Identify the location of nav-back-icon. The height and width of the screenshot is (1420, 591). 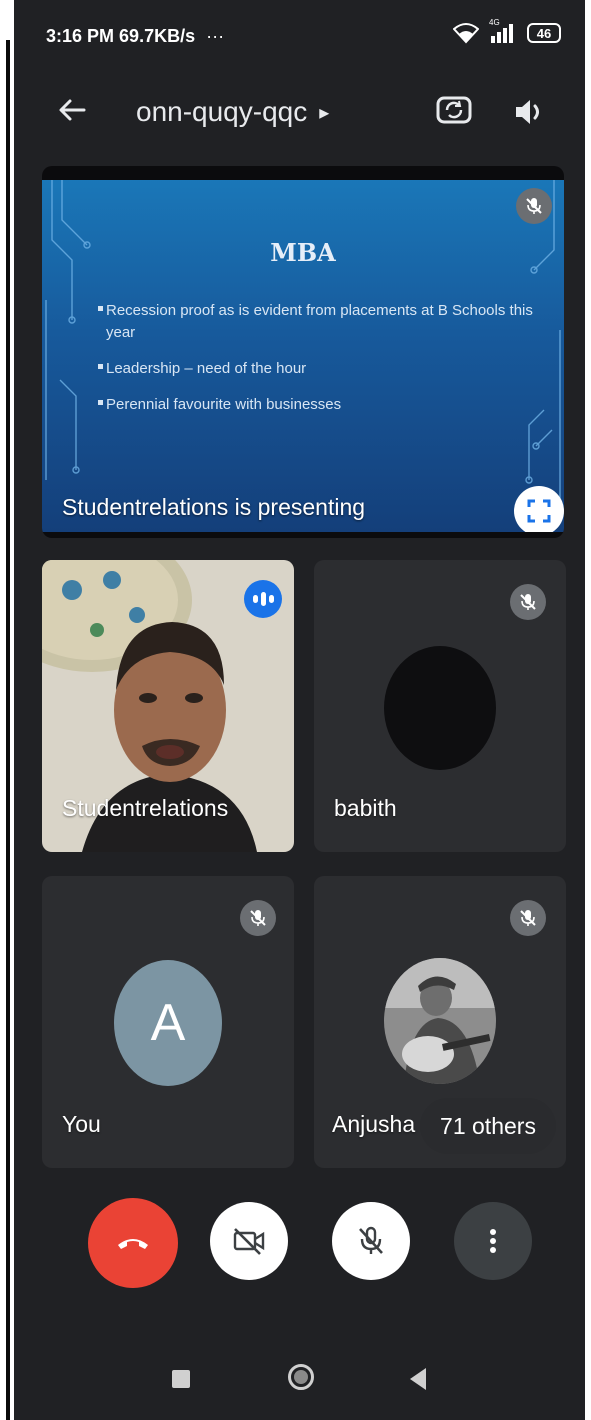
(418, 1379).